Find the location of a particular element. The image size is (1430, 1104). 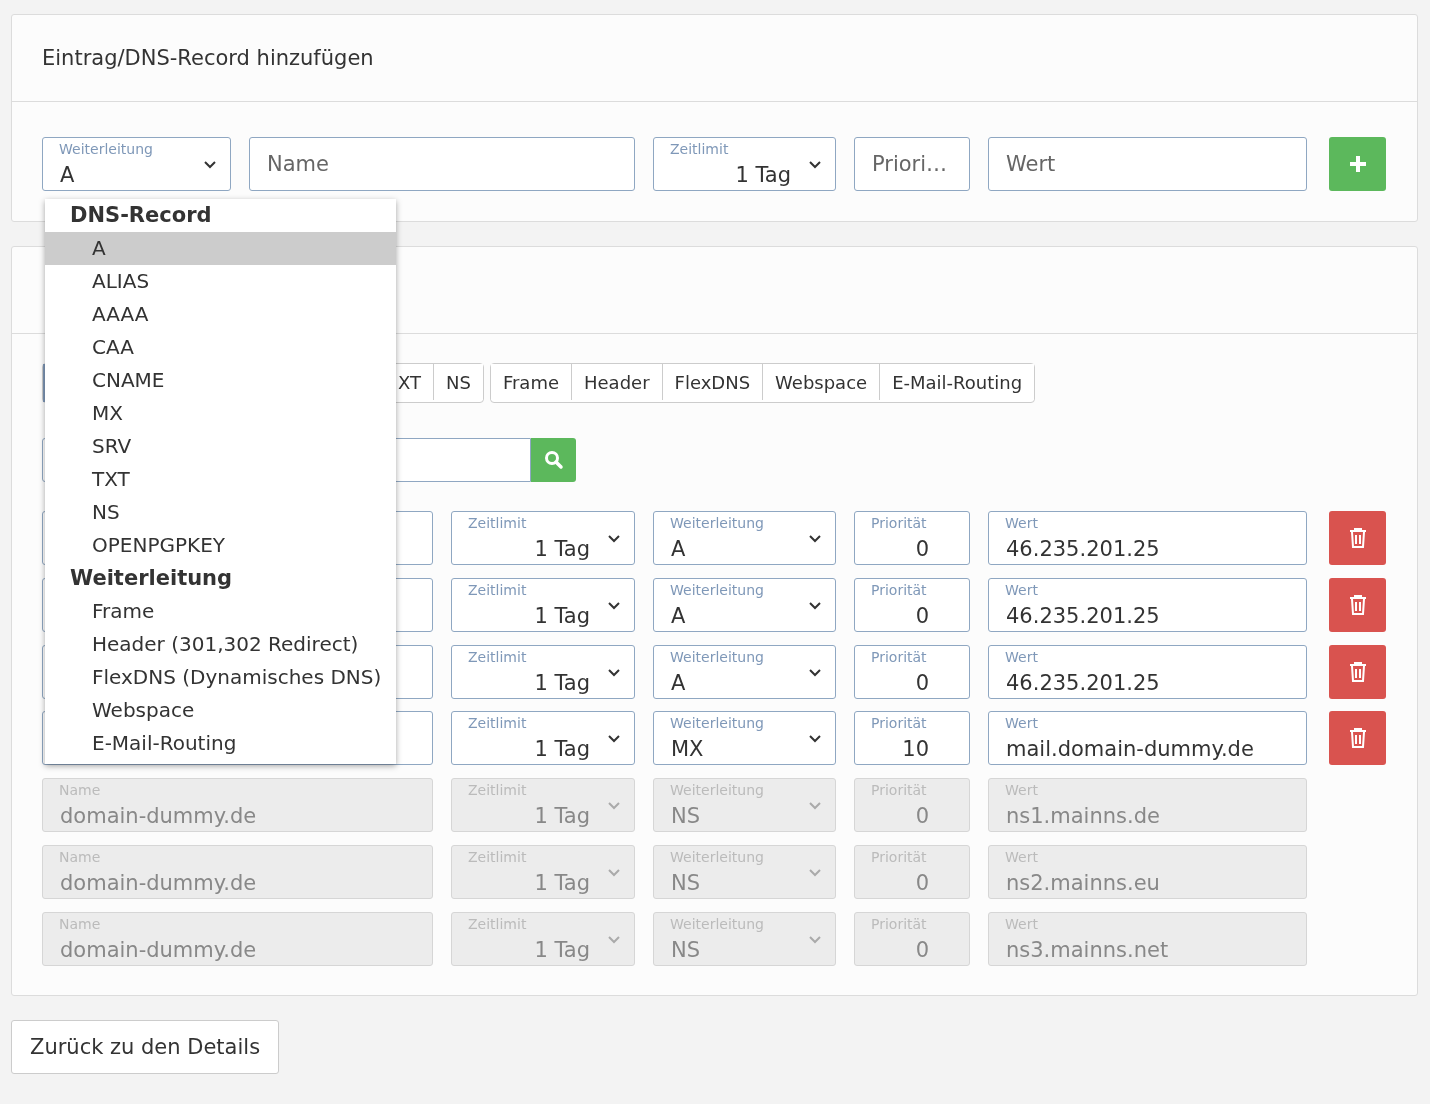

dropdown-option: CAA is located at coordinates (220, 347).